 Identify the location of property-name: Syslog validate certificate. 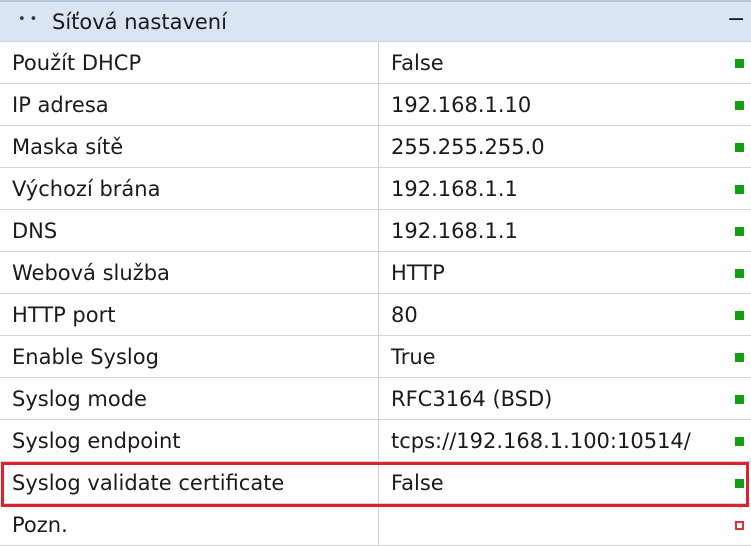
(189, 483).